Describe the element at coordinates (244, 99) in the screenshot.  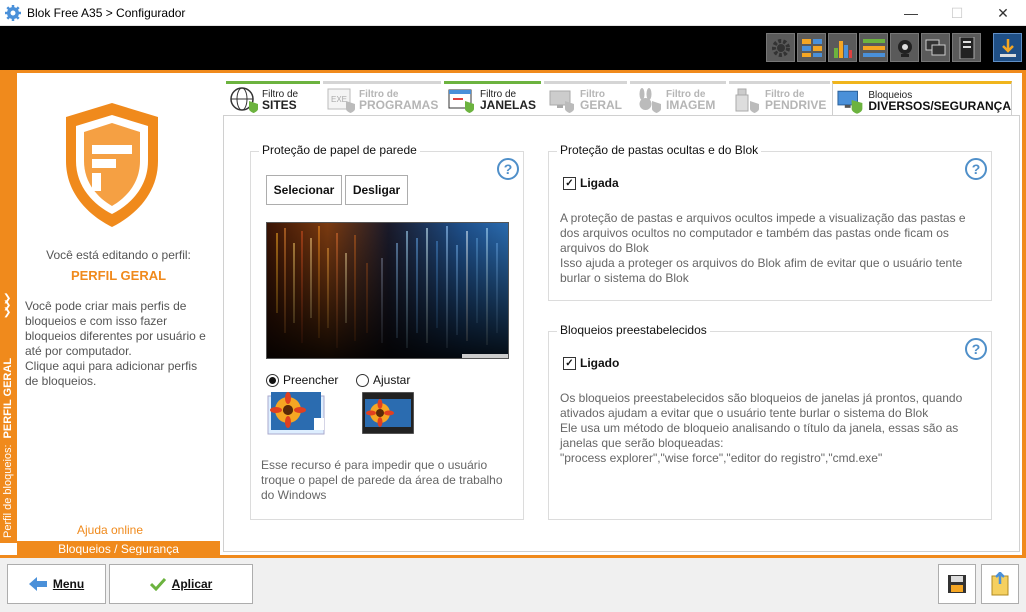
I see `globe-icon` at that location.